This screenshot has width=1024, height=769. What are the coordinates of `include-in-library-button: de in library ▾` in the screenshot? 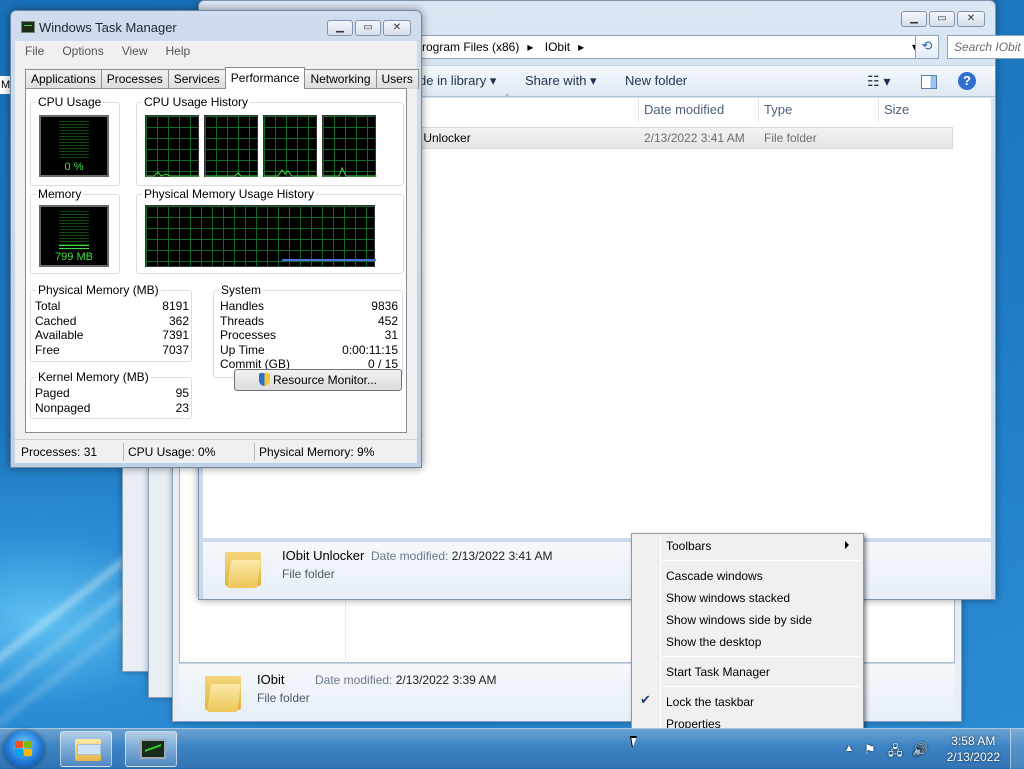 It's located at (457, 81).